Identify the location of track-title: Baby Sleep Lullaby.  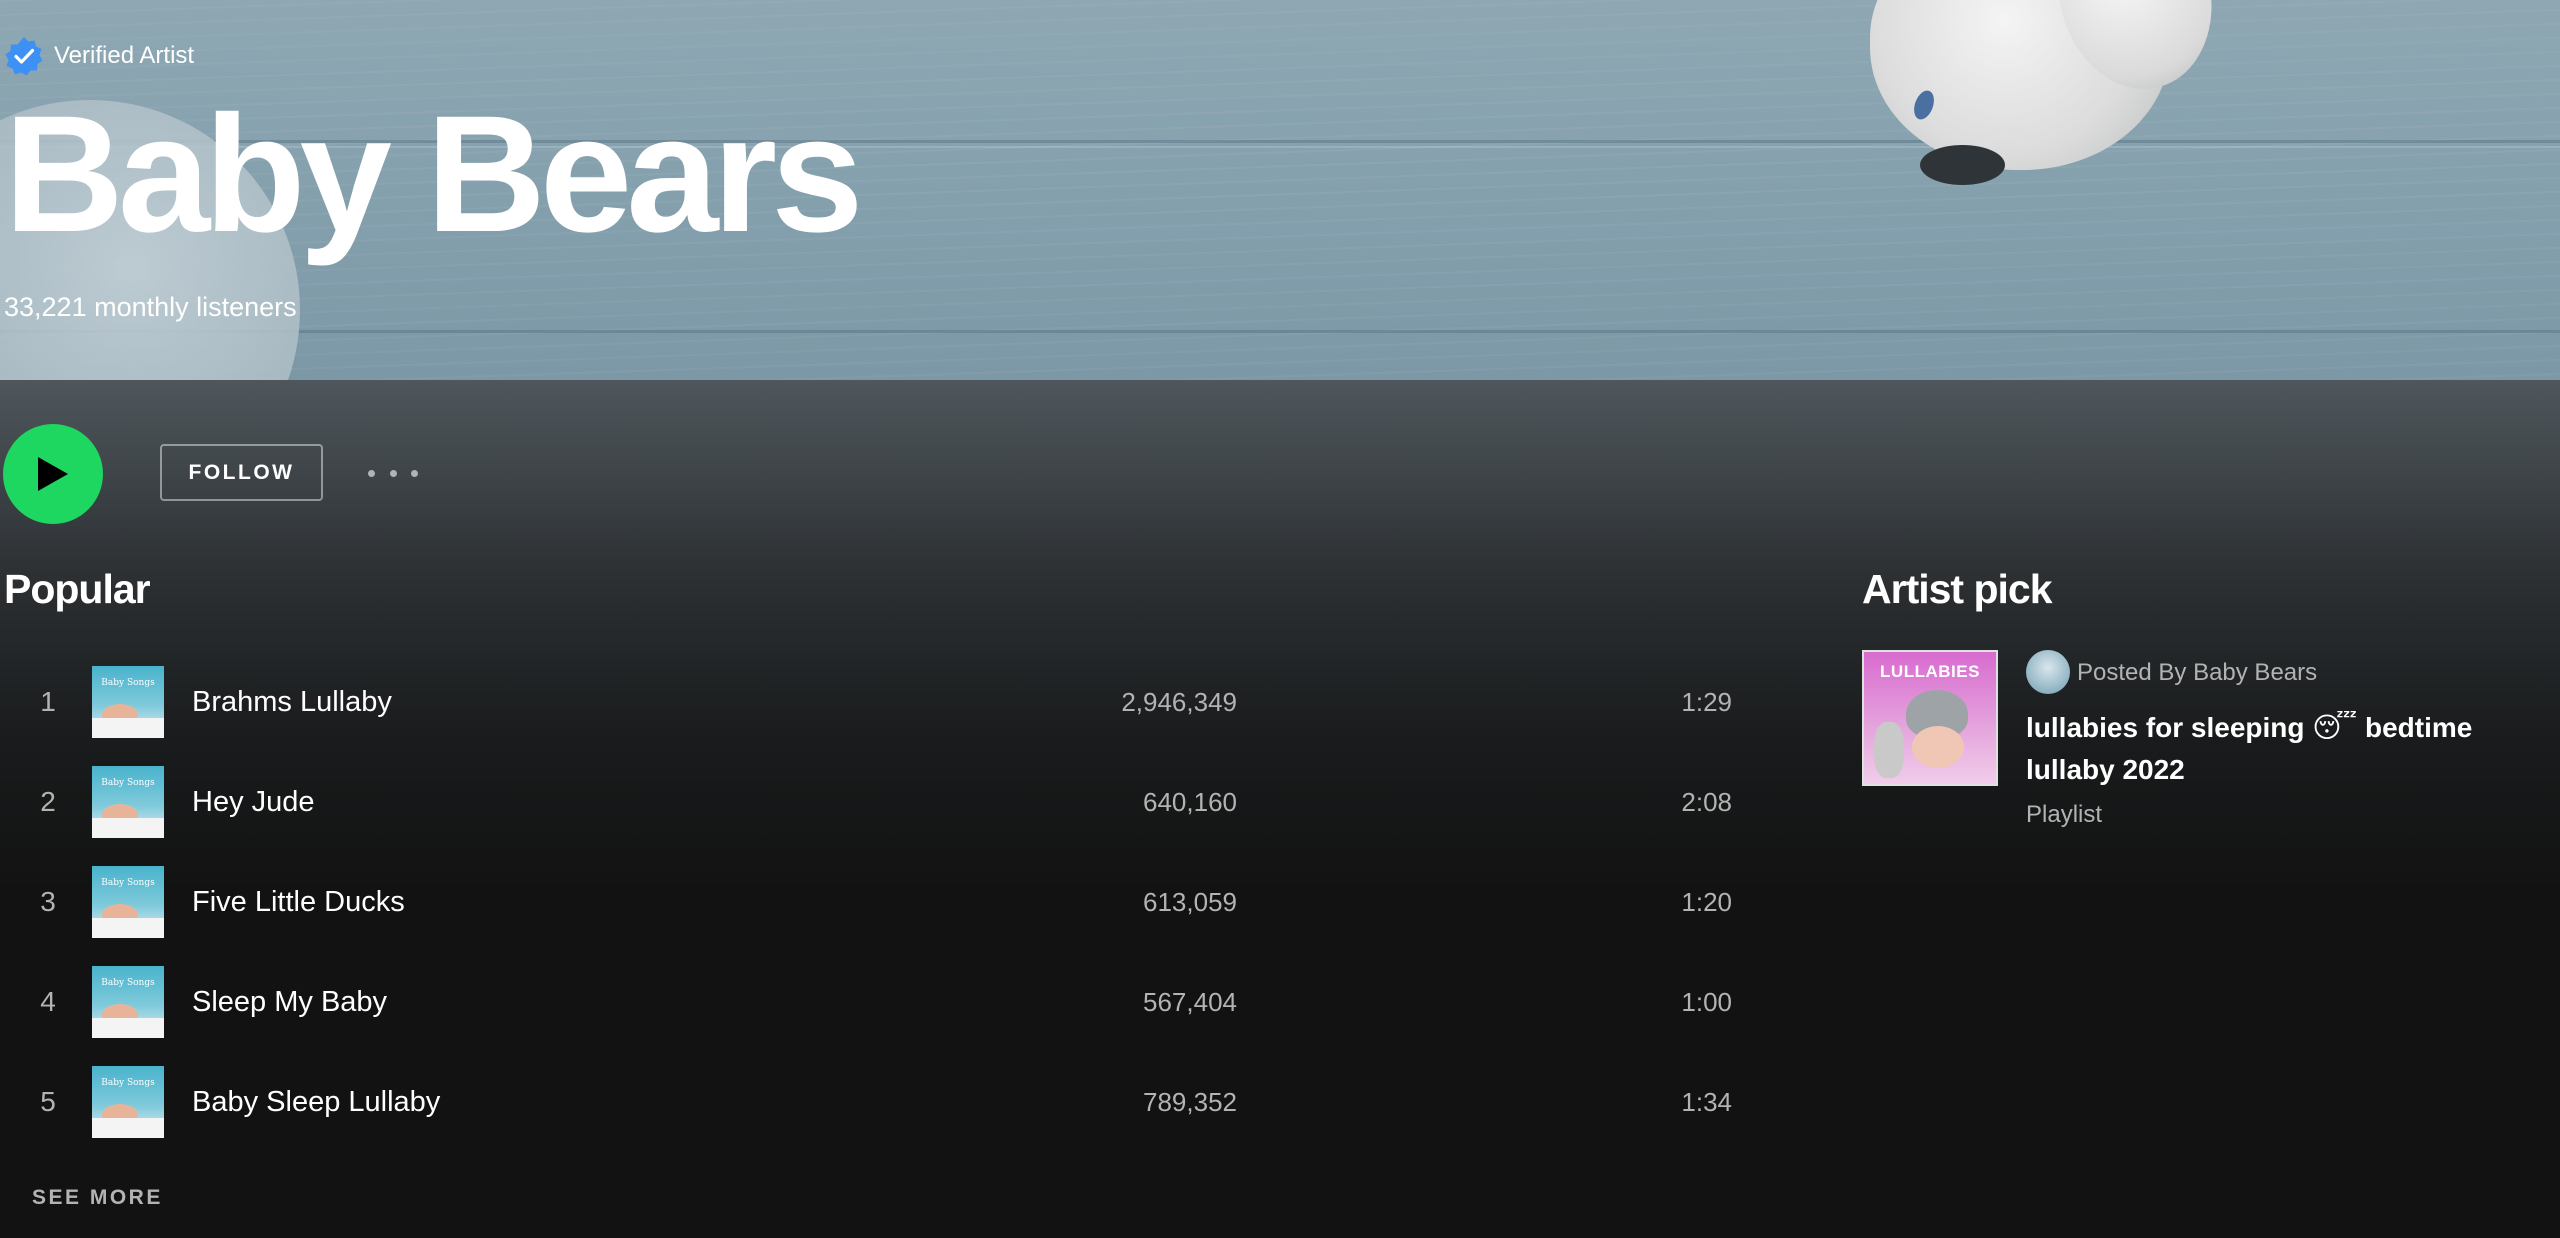
(316, 1102).